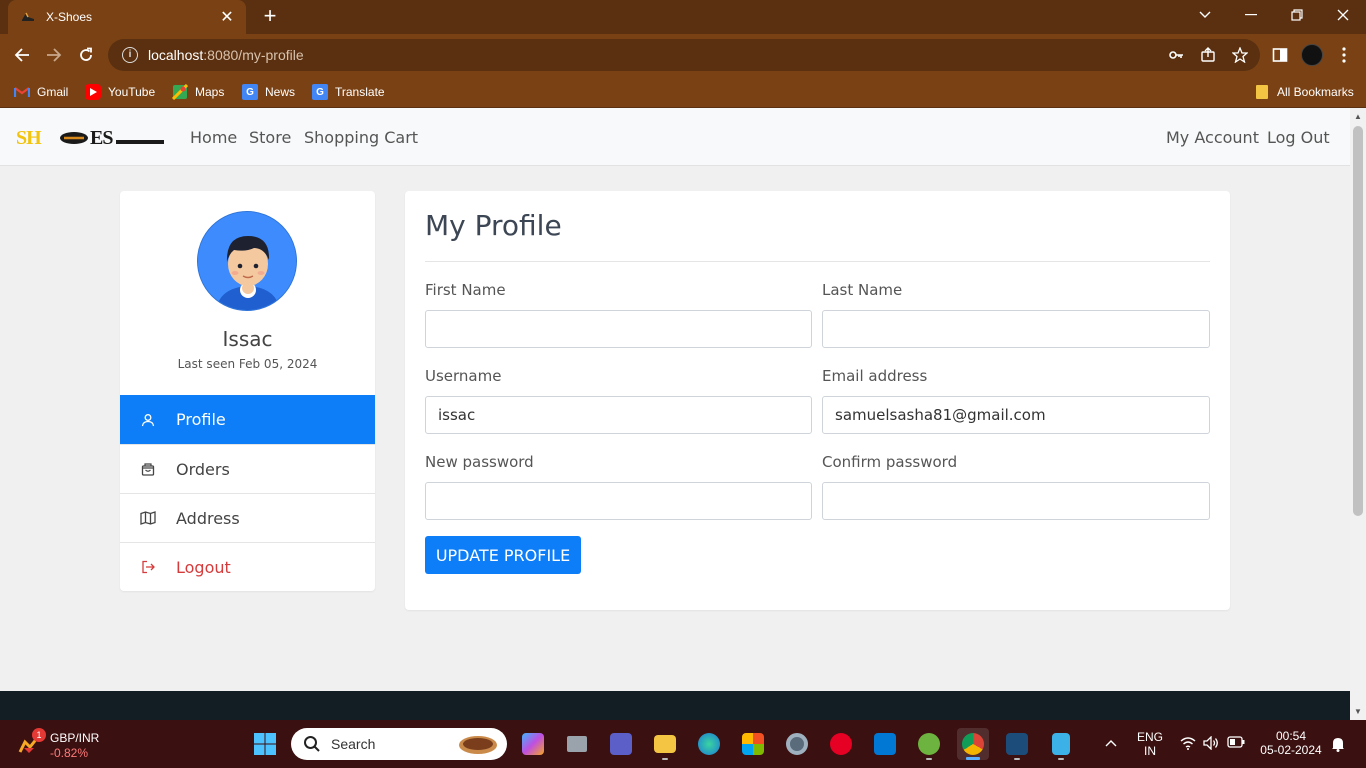 The width and height of the screenshot is (1366, 768). I want to click on key-icon, so click(1176, 55).